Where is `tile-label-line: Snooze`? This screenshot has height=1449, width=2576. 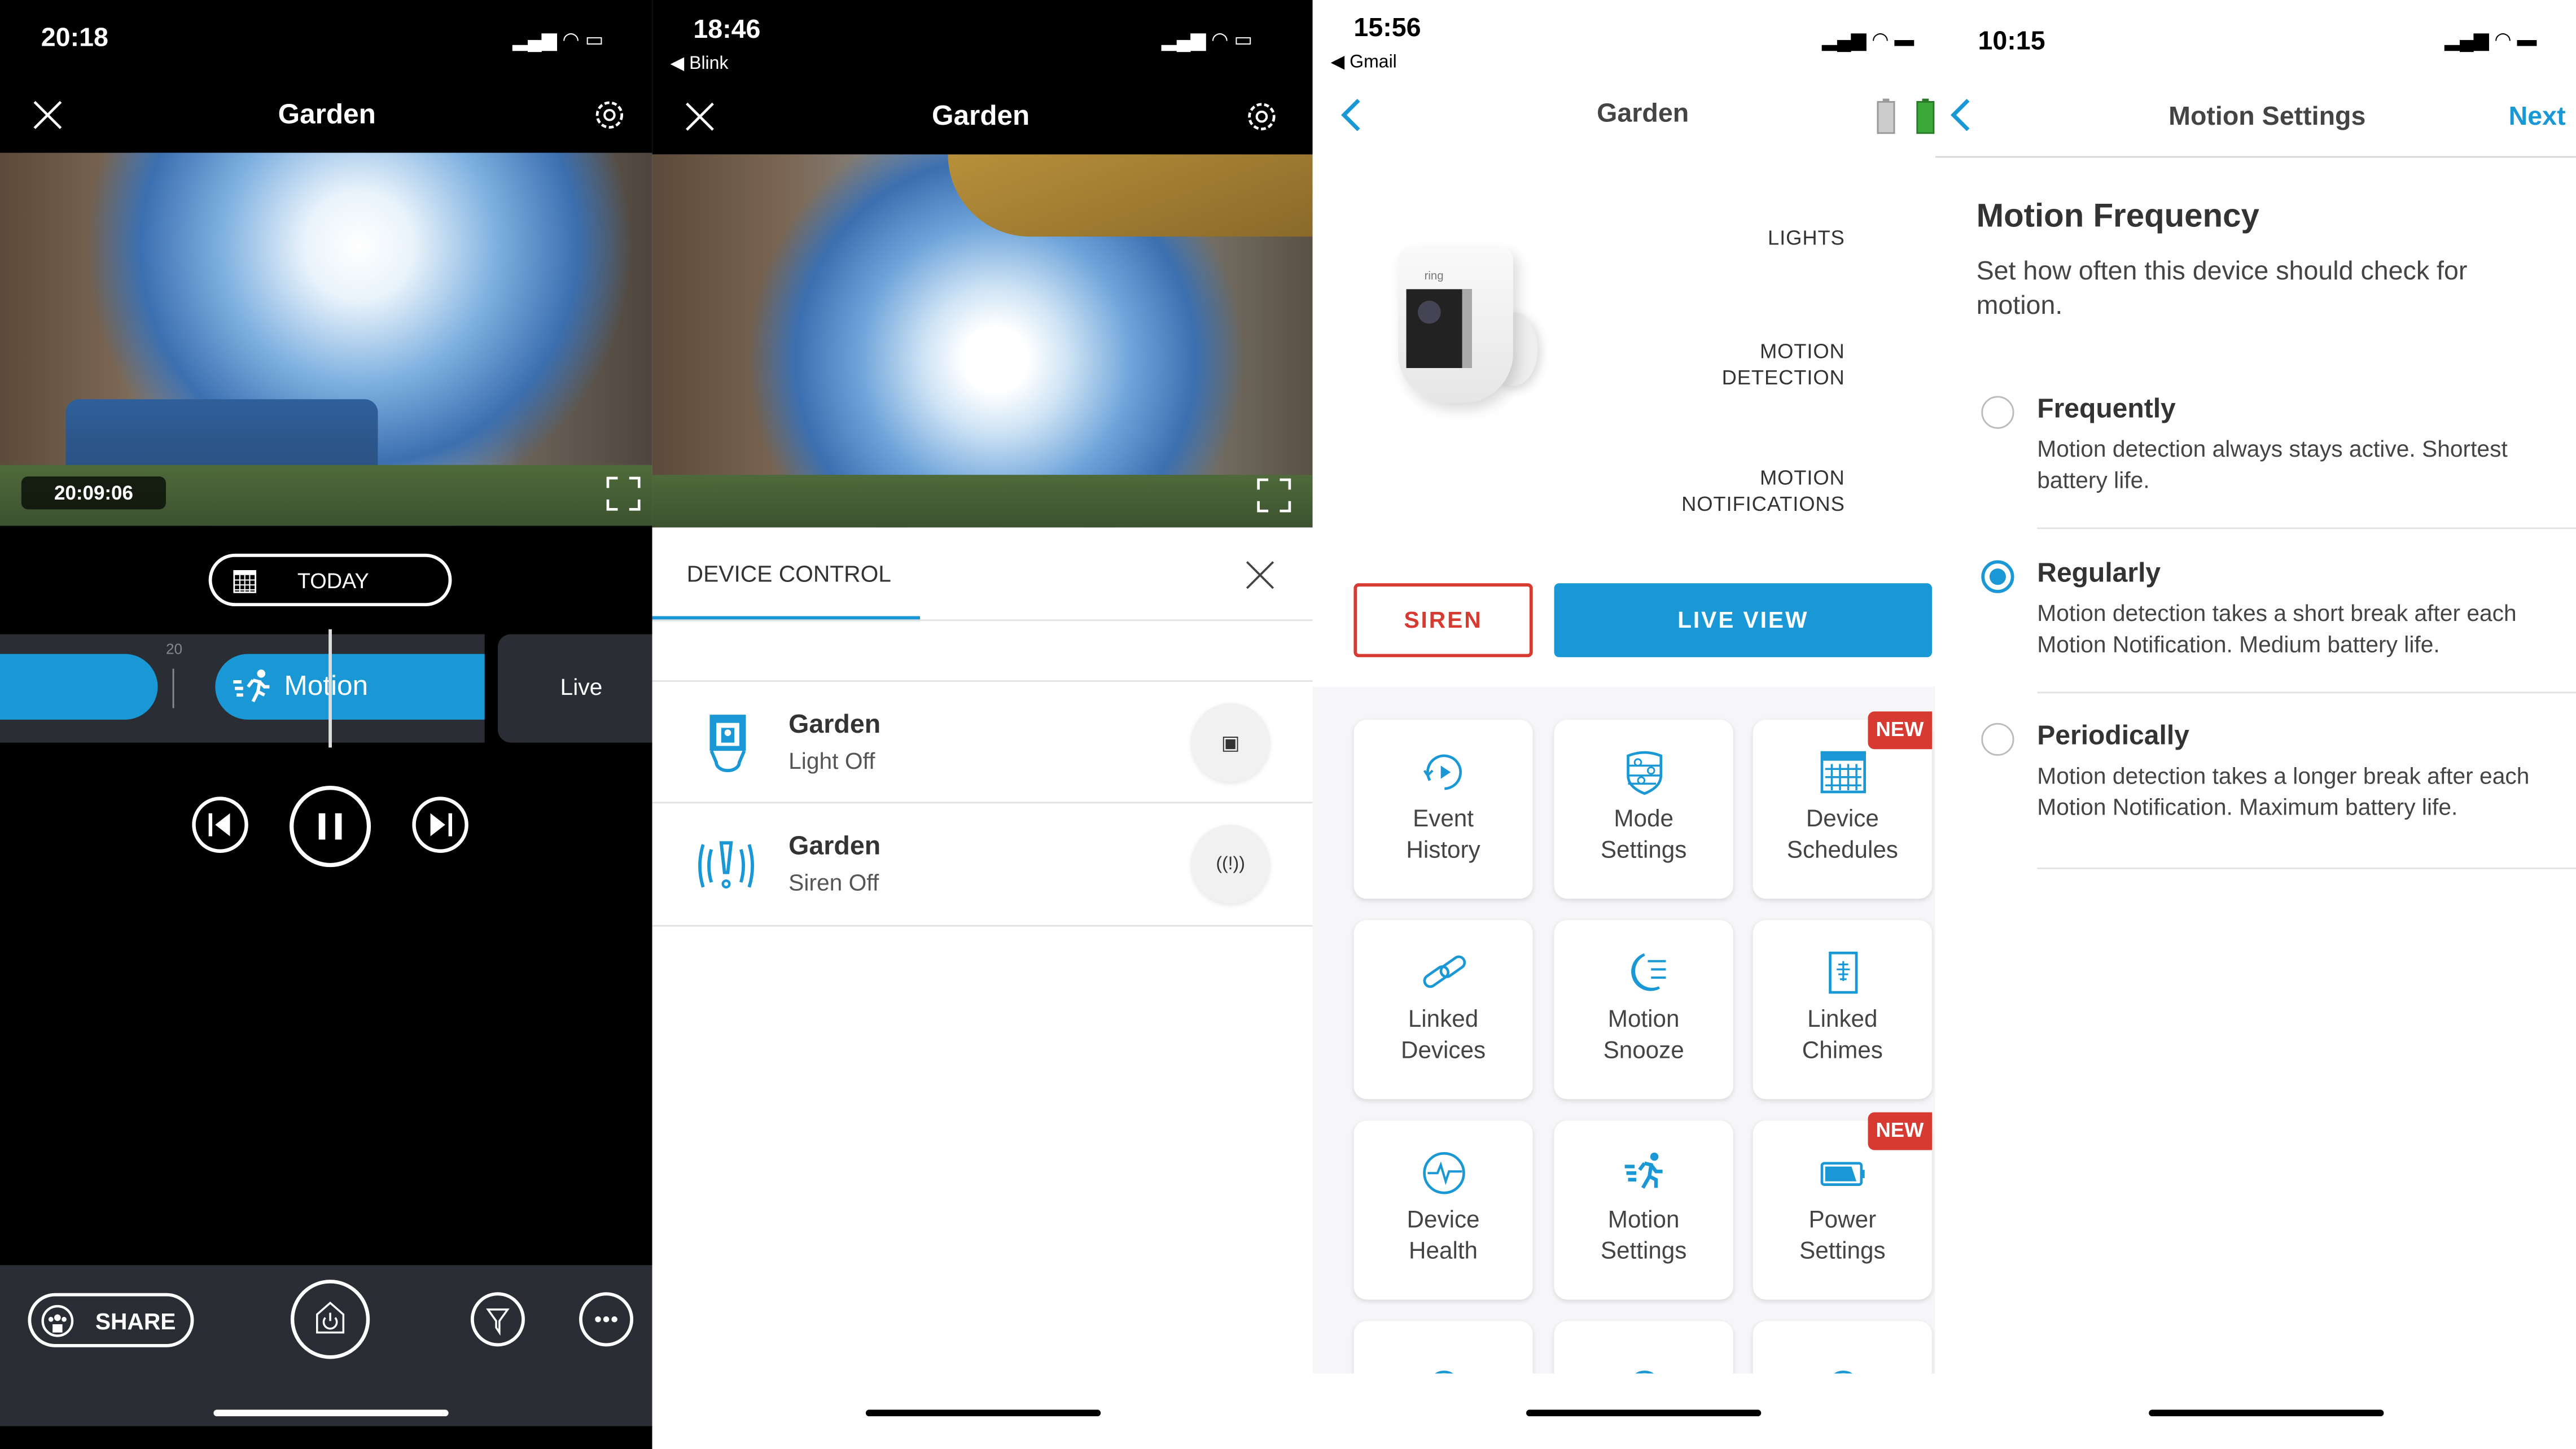 tile-label-line: Snooze is located at coordinates (1643, 1051).